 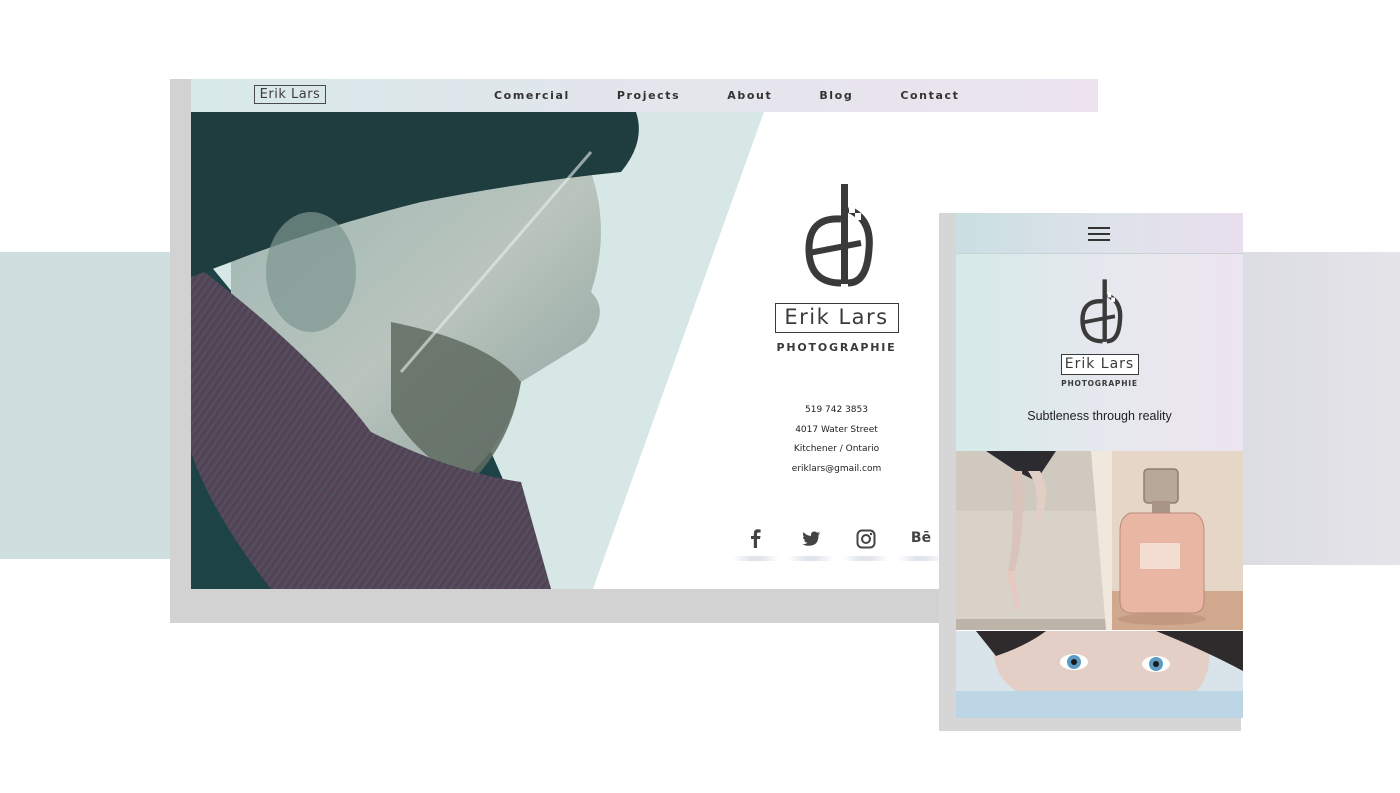 What do you see at coordinates (1100, 311) in the screenshot?
I see `mobile-brand-monogram-icon` at bounding box center [1100, 311].